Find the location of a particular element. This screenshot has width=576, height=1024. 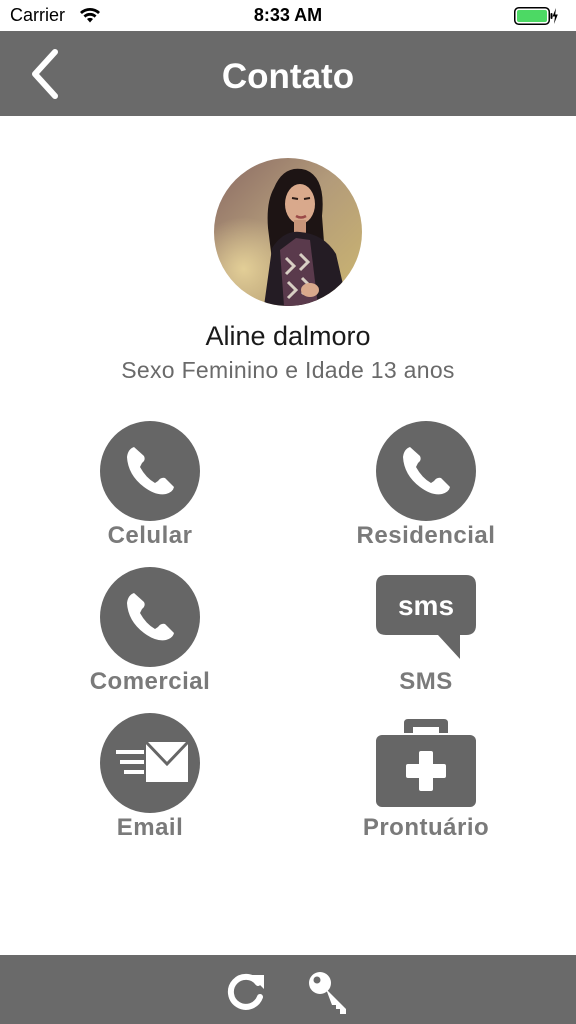

comercial-button: Comercial is located at coordinates (150, 637).